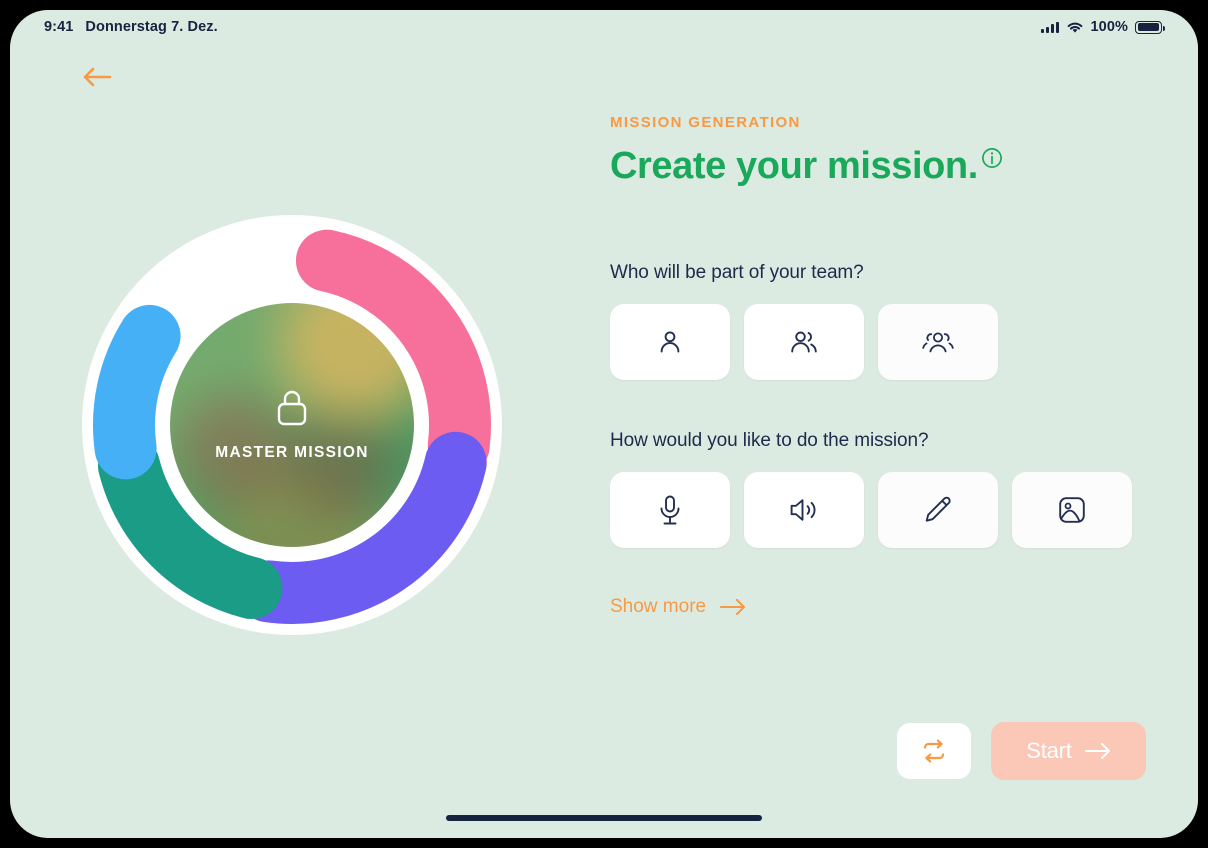 This screenshot has height=848, width=1208. I want to click on team-option-solo, so click(670, 341).